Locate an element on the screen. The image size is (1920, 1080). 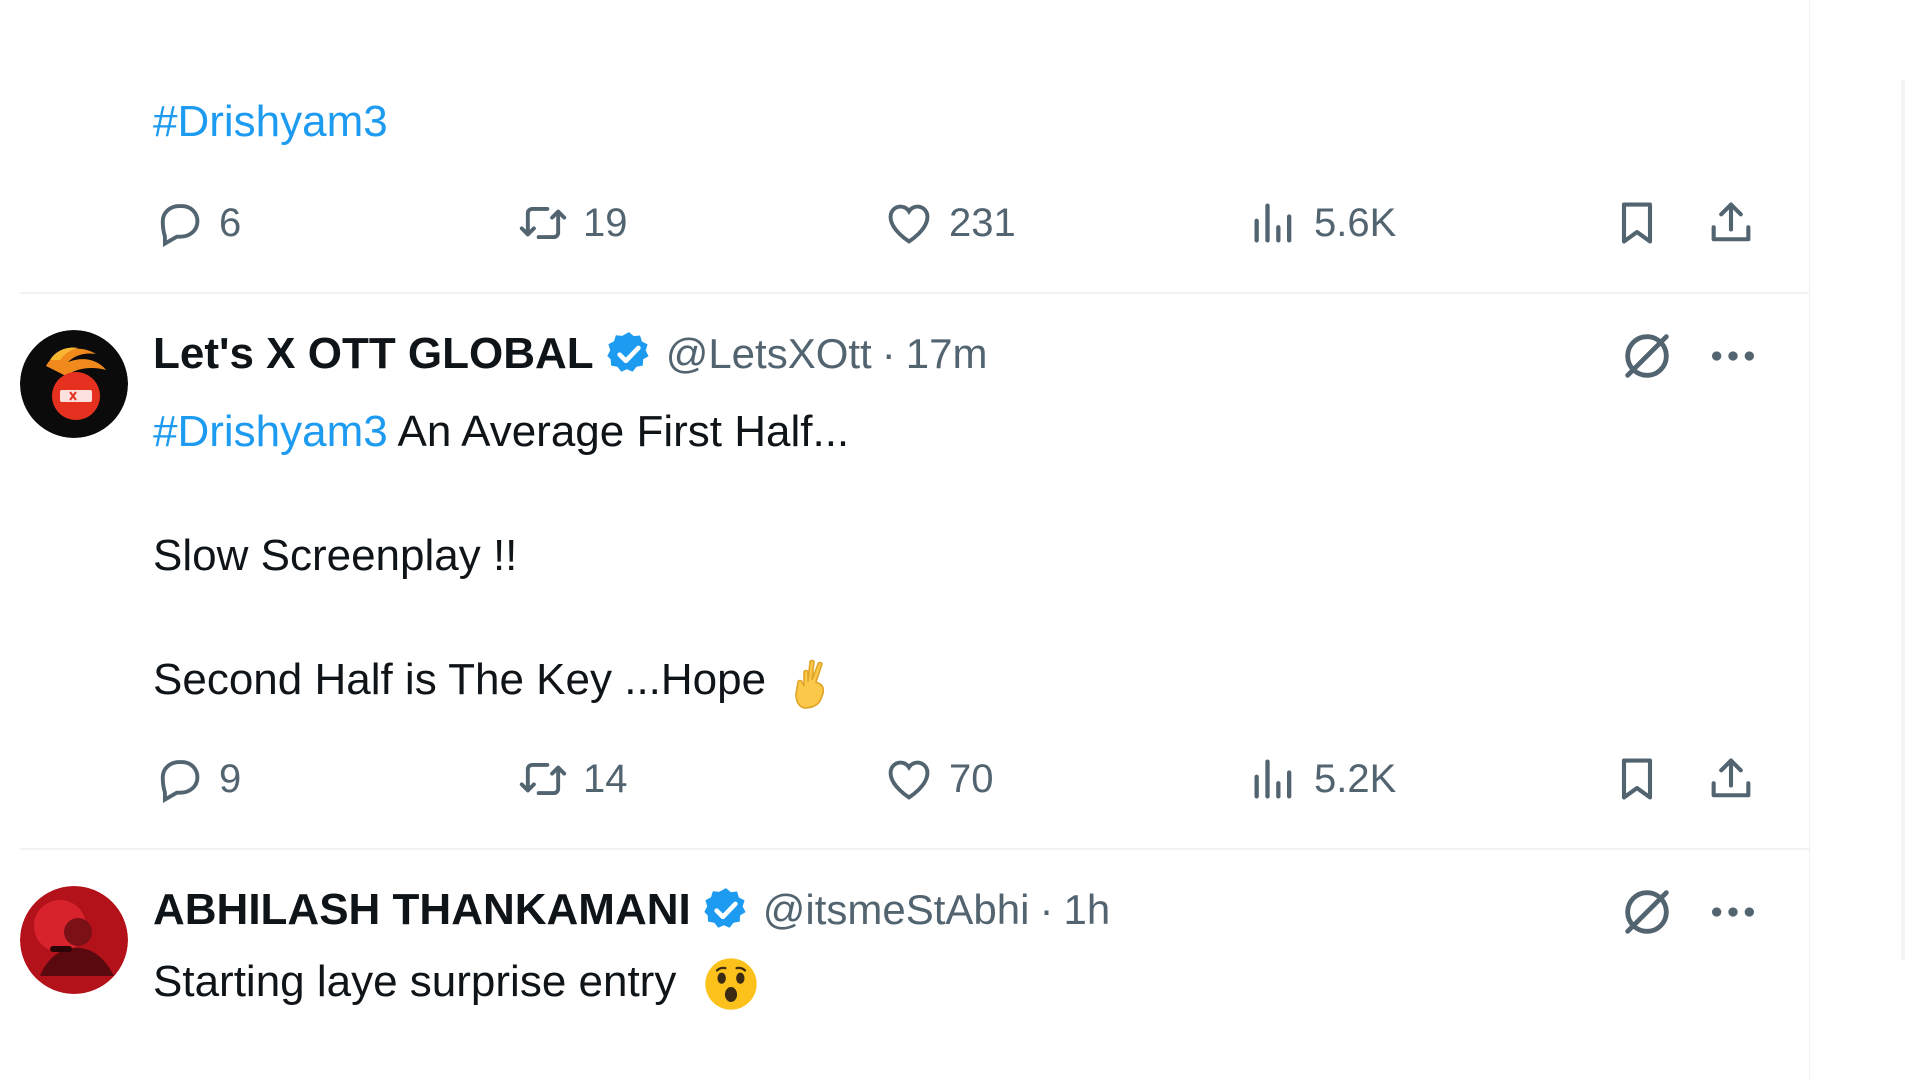
tweet-text: Second Half is The Key ...Hope is located at coordinates (460, 679).